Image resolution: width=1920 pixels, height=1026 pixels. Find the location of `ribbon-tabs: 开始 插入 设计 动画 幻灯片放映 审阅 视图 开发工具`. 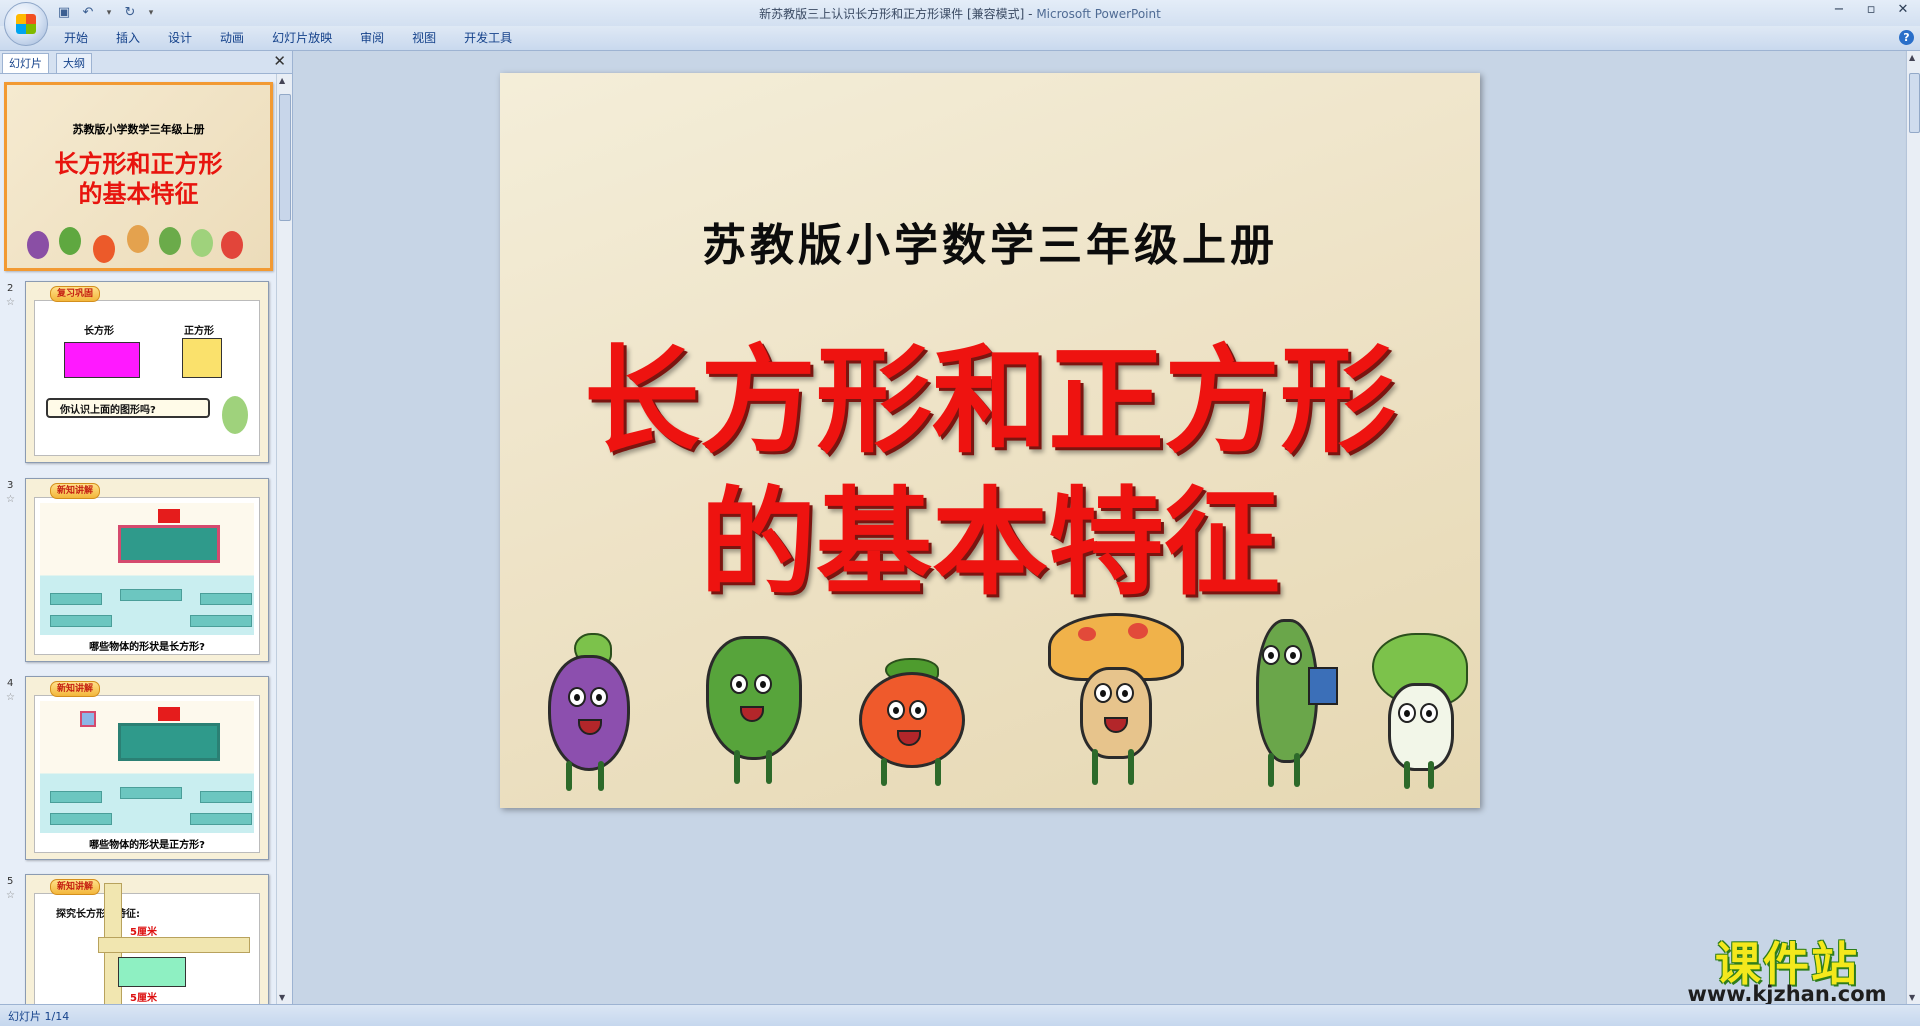

ribbon-tabs: 开始 插入 设计 动画 幻灯片放映 审阅 视图 开发工具 is located at coordinates (288, 38).